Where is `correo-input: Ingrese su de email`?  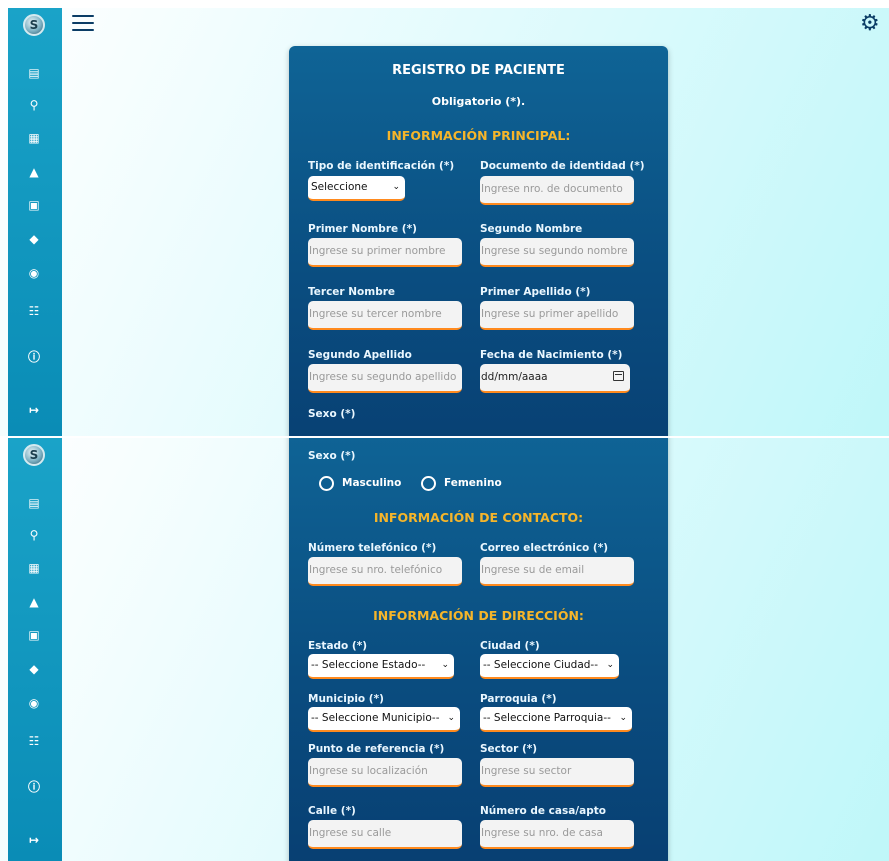 correo-input: Ingrese su de email is located at coordinates (557, 571).